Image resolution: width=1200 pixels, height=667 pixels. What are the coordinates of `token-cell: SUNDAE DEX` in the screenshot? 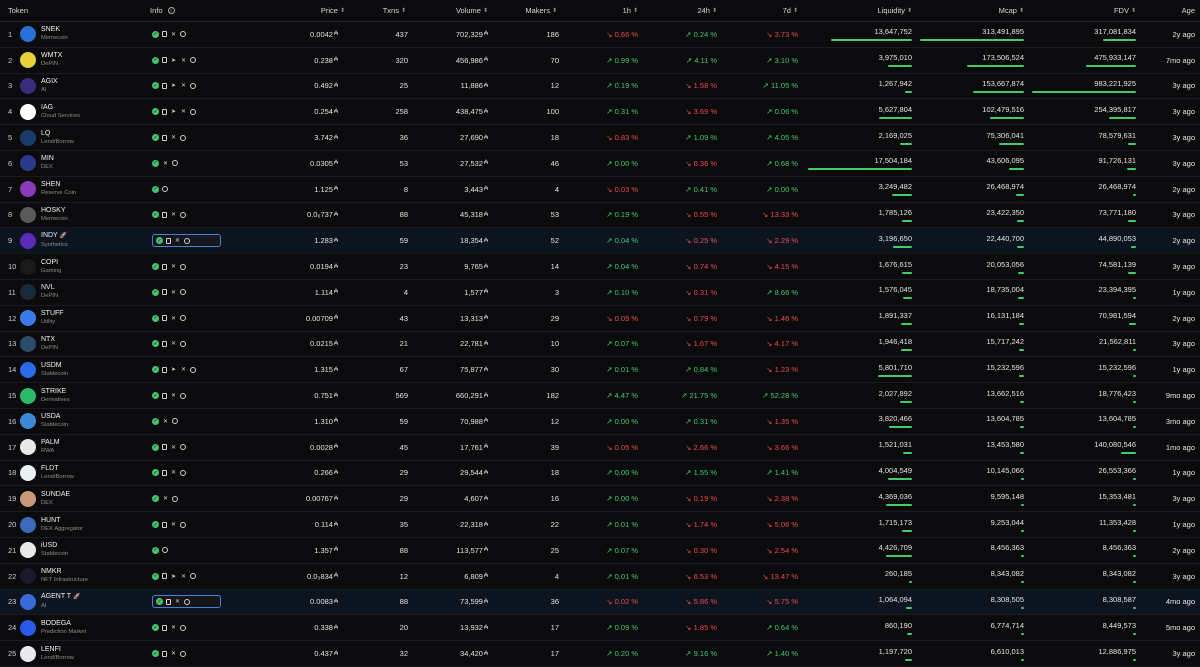 It's located at (84, 498).